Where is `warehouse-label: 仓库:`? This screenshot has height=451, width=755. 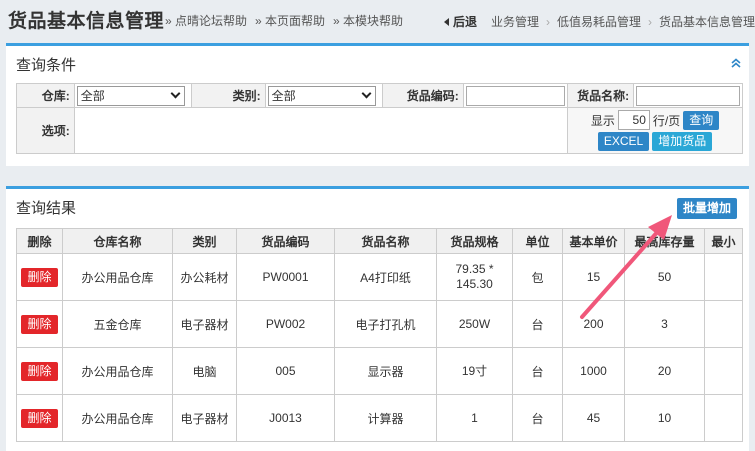 warehouse-label: 仓库: is located at coordinates (45, 95).